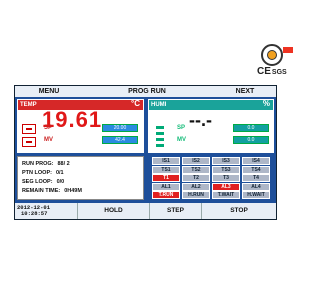  I want to click on humi-sp-label: SP, so click(181, 128).